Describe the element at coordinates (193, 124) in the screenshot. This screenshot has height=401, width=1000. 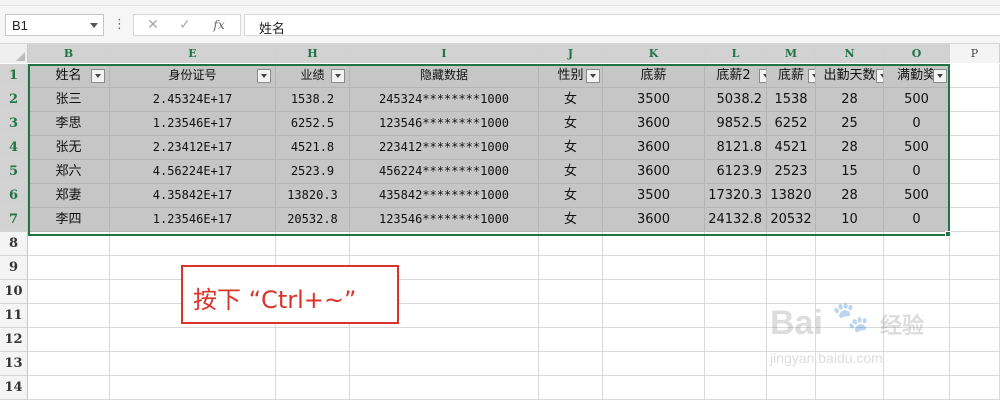
I see `table-cell: 1.23546E+17` at that location.